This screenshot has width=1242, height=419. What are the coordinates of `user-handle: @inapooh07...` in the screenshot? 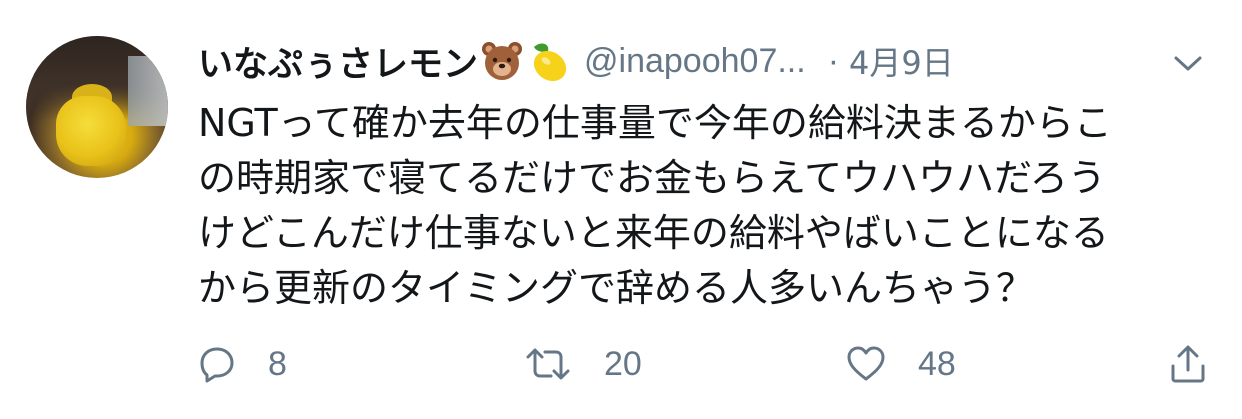 It's located at (695, 61).